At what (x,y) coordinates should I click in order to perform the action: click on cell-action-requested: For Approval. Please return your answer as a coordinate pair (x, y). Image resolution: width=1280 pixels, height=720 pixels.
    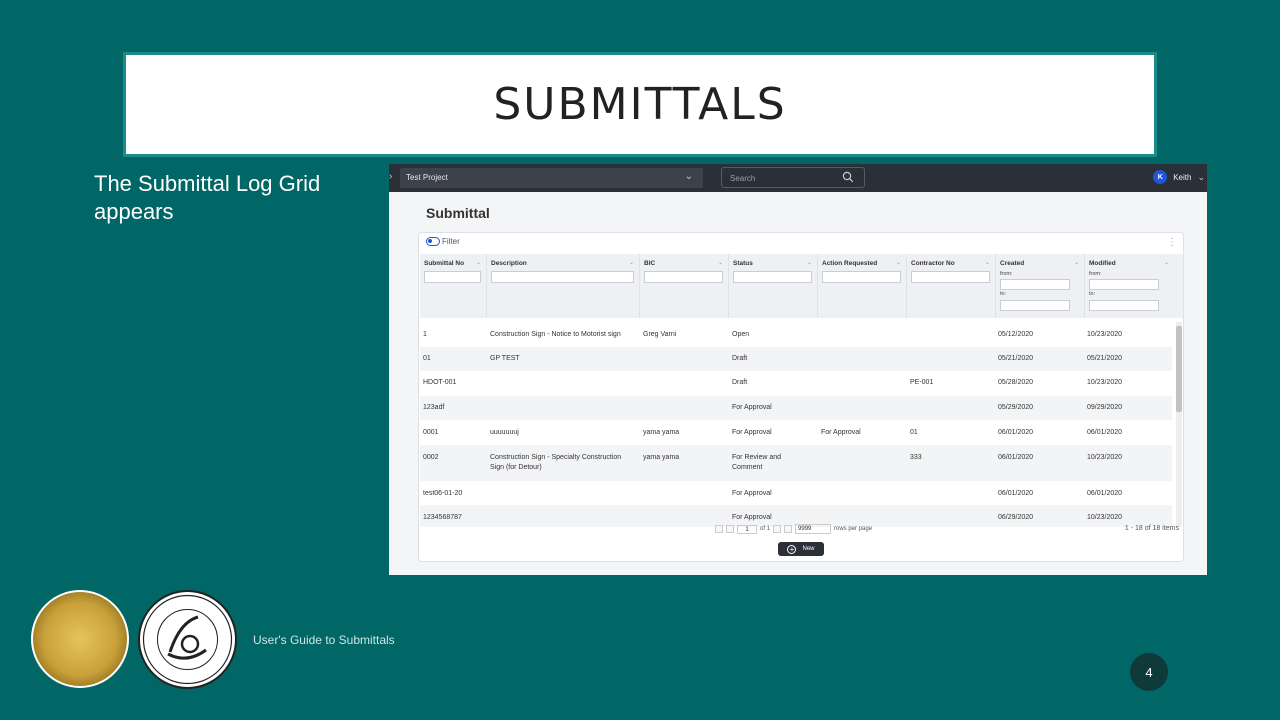
    Looking at the image, I should click on (841, 432).